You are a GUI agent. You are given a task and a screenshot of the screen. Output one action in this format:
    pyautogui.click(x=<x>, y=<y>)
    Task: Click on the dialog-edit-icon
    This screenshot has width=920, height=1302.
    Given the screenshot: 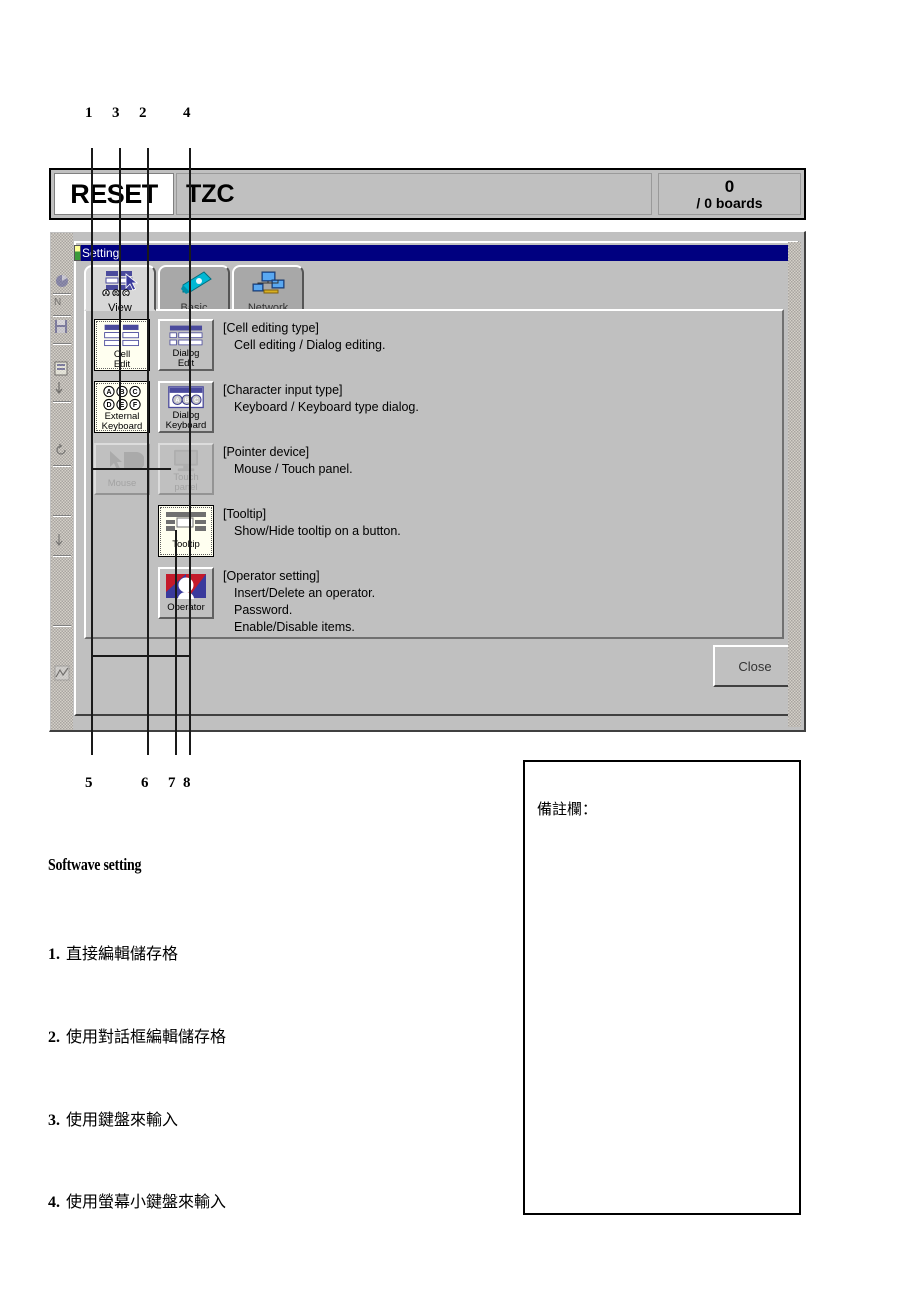 What is the action you would take?
    pyautogui.click(x=186, y=335)
    